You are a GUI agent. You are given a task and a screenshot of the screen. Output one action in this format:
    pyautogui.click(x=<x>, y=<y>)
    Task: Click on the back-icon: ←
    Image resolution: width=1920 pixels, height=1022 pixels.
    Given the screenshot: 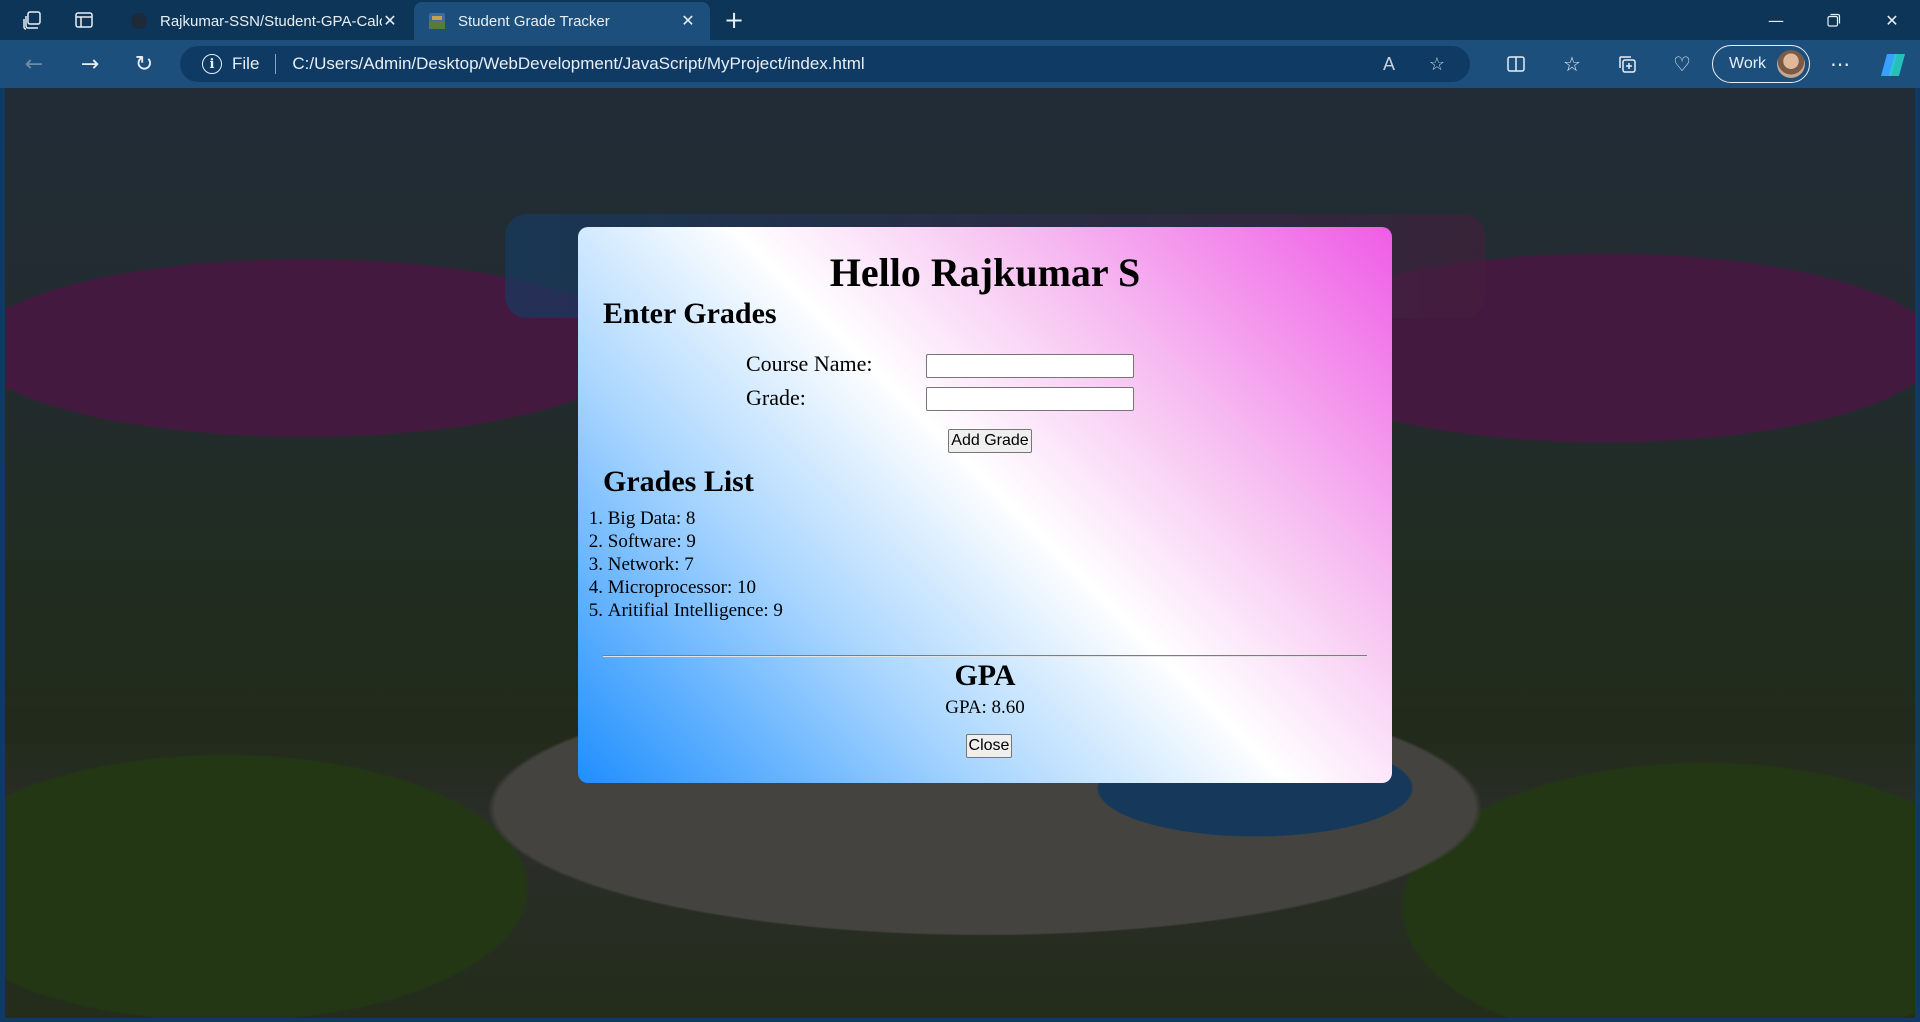 What is the action you would take?
    pyautogui.click(x=34, y=64)
    